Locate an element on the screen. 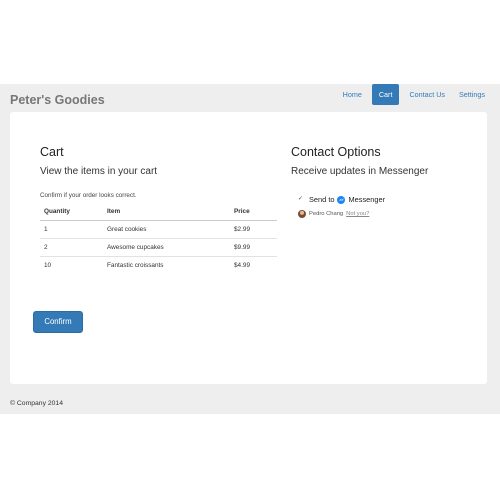 This screenshot has width=500, height=500. cart-heading: Cart is located at coordinates (52, 152).